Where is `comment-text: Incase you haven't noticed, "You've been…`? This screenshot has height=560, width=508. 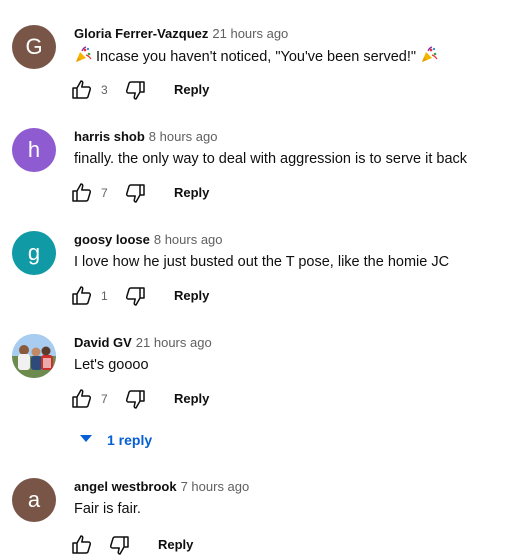 comment-text: Incase you haven't noticed, "You've been… is located at coordinates (256, 56).